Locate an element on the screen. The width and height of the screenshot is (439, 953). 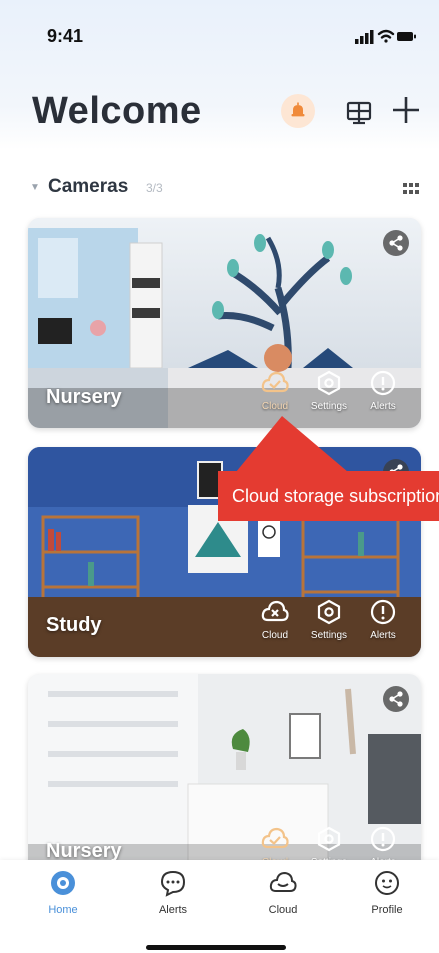
cameras-section-header: ▼ Cameras 3/3 is located at coordinates (225, 189).